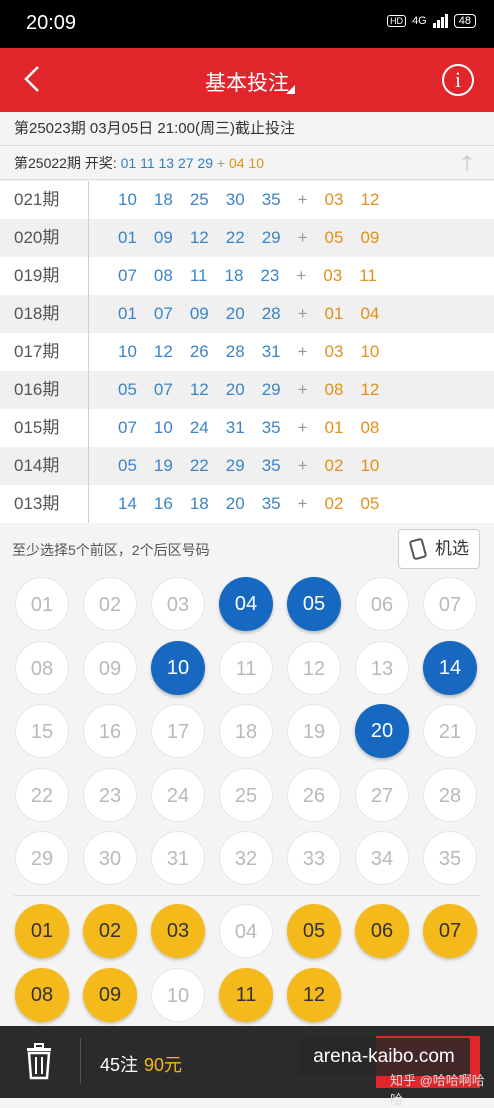 This screenshot has width=494, height=1108. Describe the element at coordinates (65, 163) in the screenshot. I see `last-draw-label: 第25022期 开奖:` at that location.